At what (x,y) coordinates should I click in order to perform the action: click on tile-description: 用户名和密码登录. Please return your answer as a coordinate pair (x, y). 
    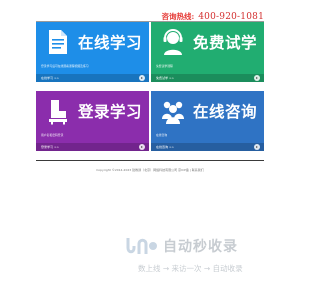
    Looking at the image, I should click on (52, 135).